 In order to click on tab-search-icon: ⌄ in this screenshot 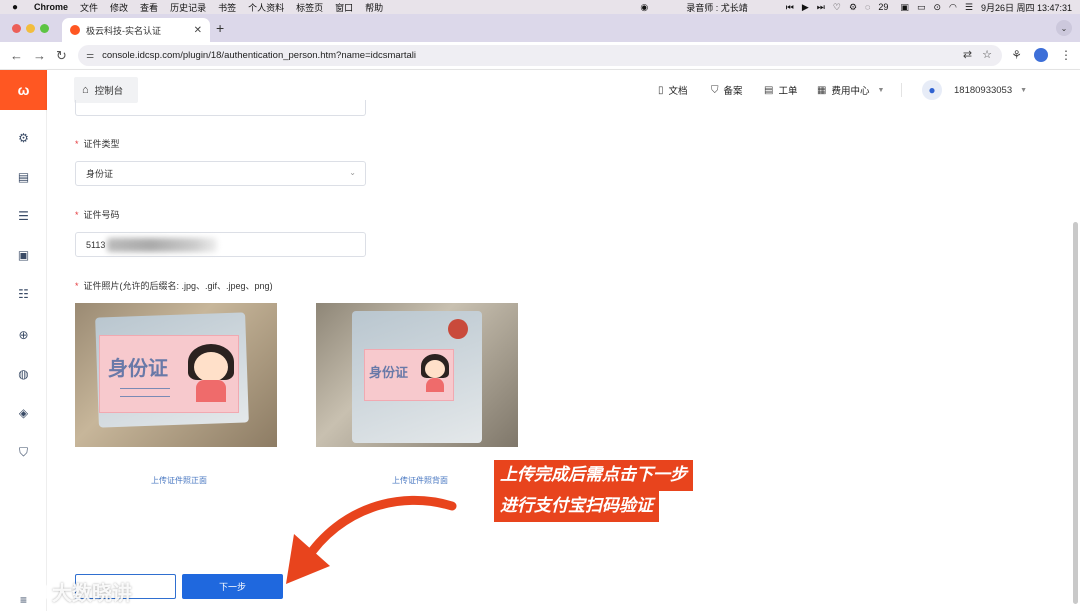, I will do `click(1064, 28)`.